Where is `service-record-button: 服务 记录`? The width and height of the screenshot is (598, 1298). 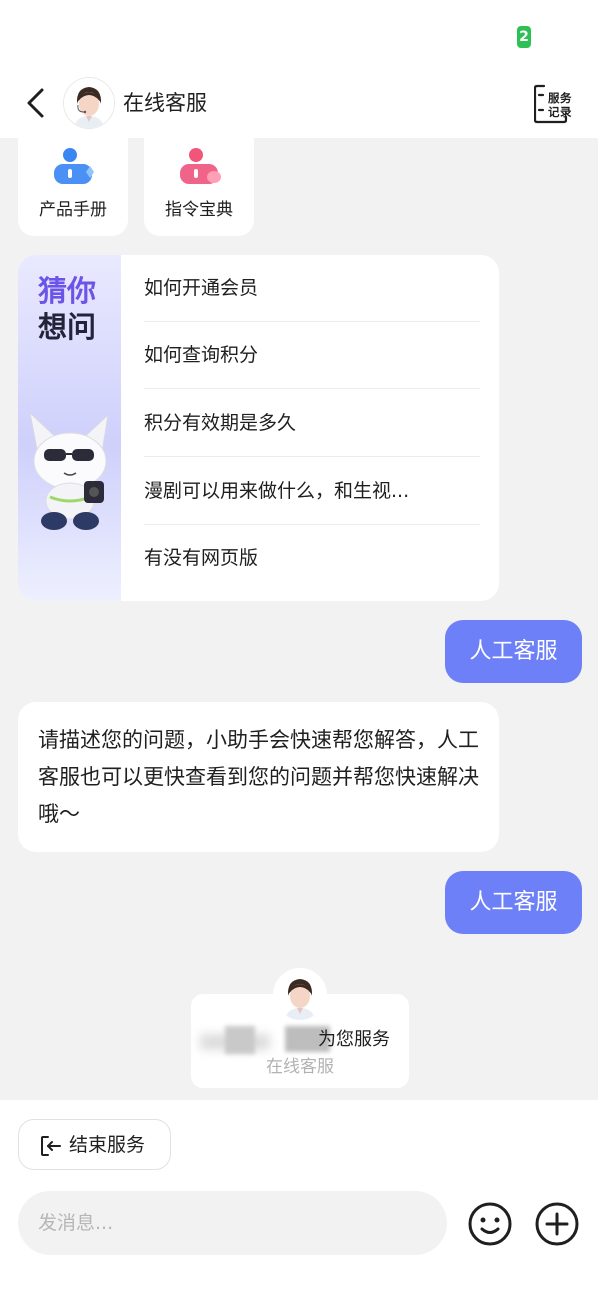
service-record-button: 服务 记录 is located at coordinates (556, 104).